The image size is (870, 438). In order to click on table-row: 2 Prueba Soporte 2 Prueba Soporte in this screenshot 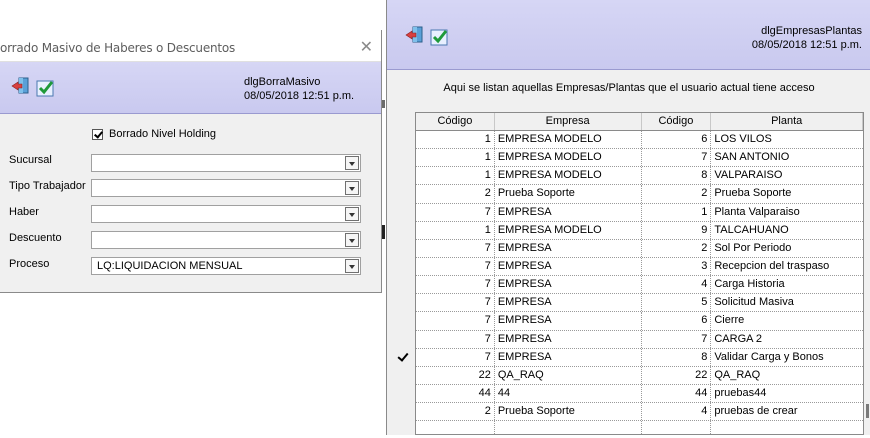, I will do `click(639, 194)`.